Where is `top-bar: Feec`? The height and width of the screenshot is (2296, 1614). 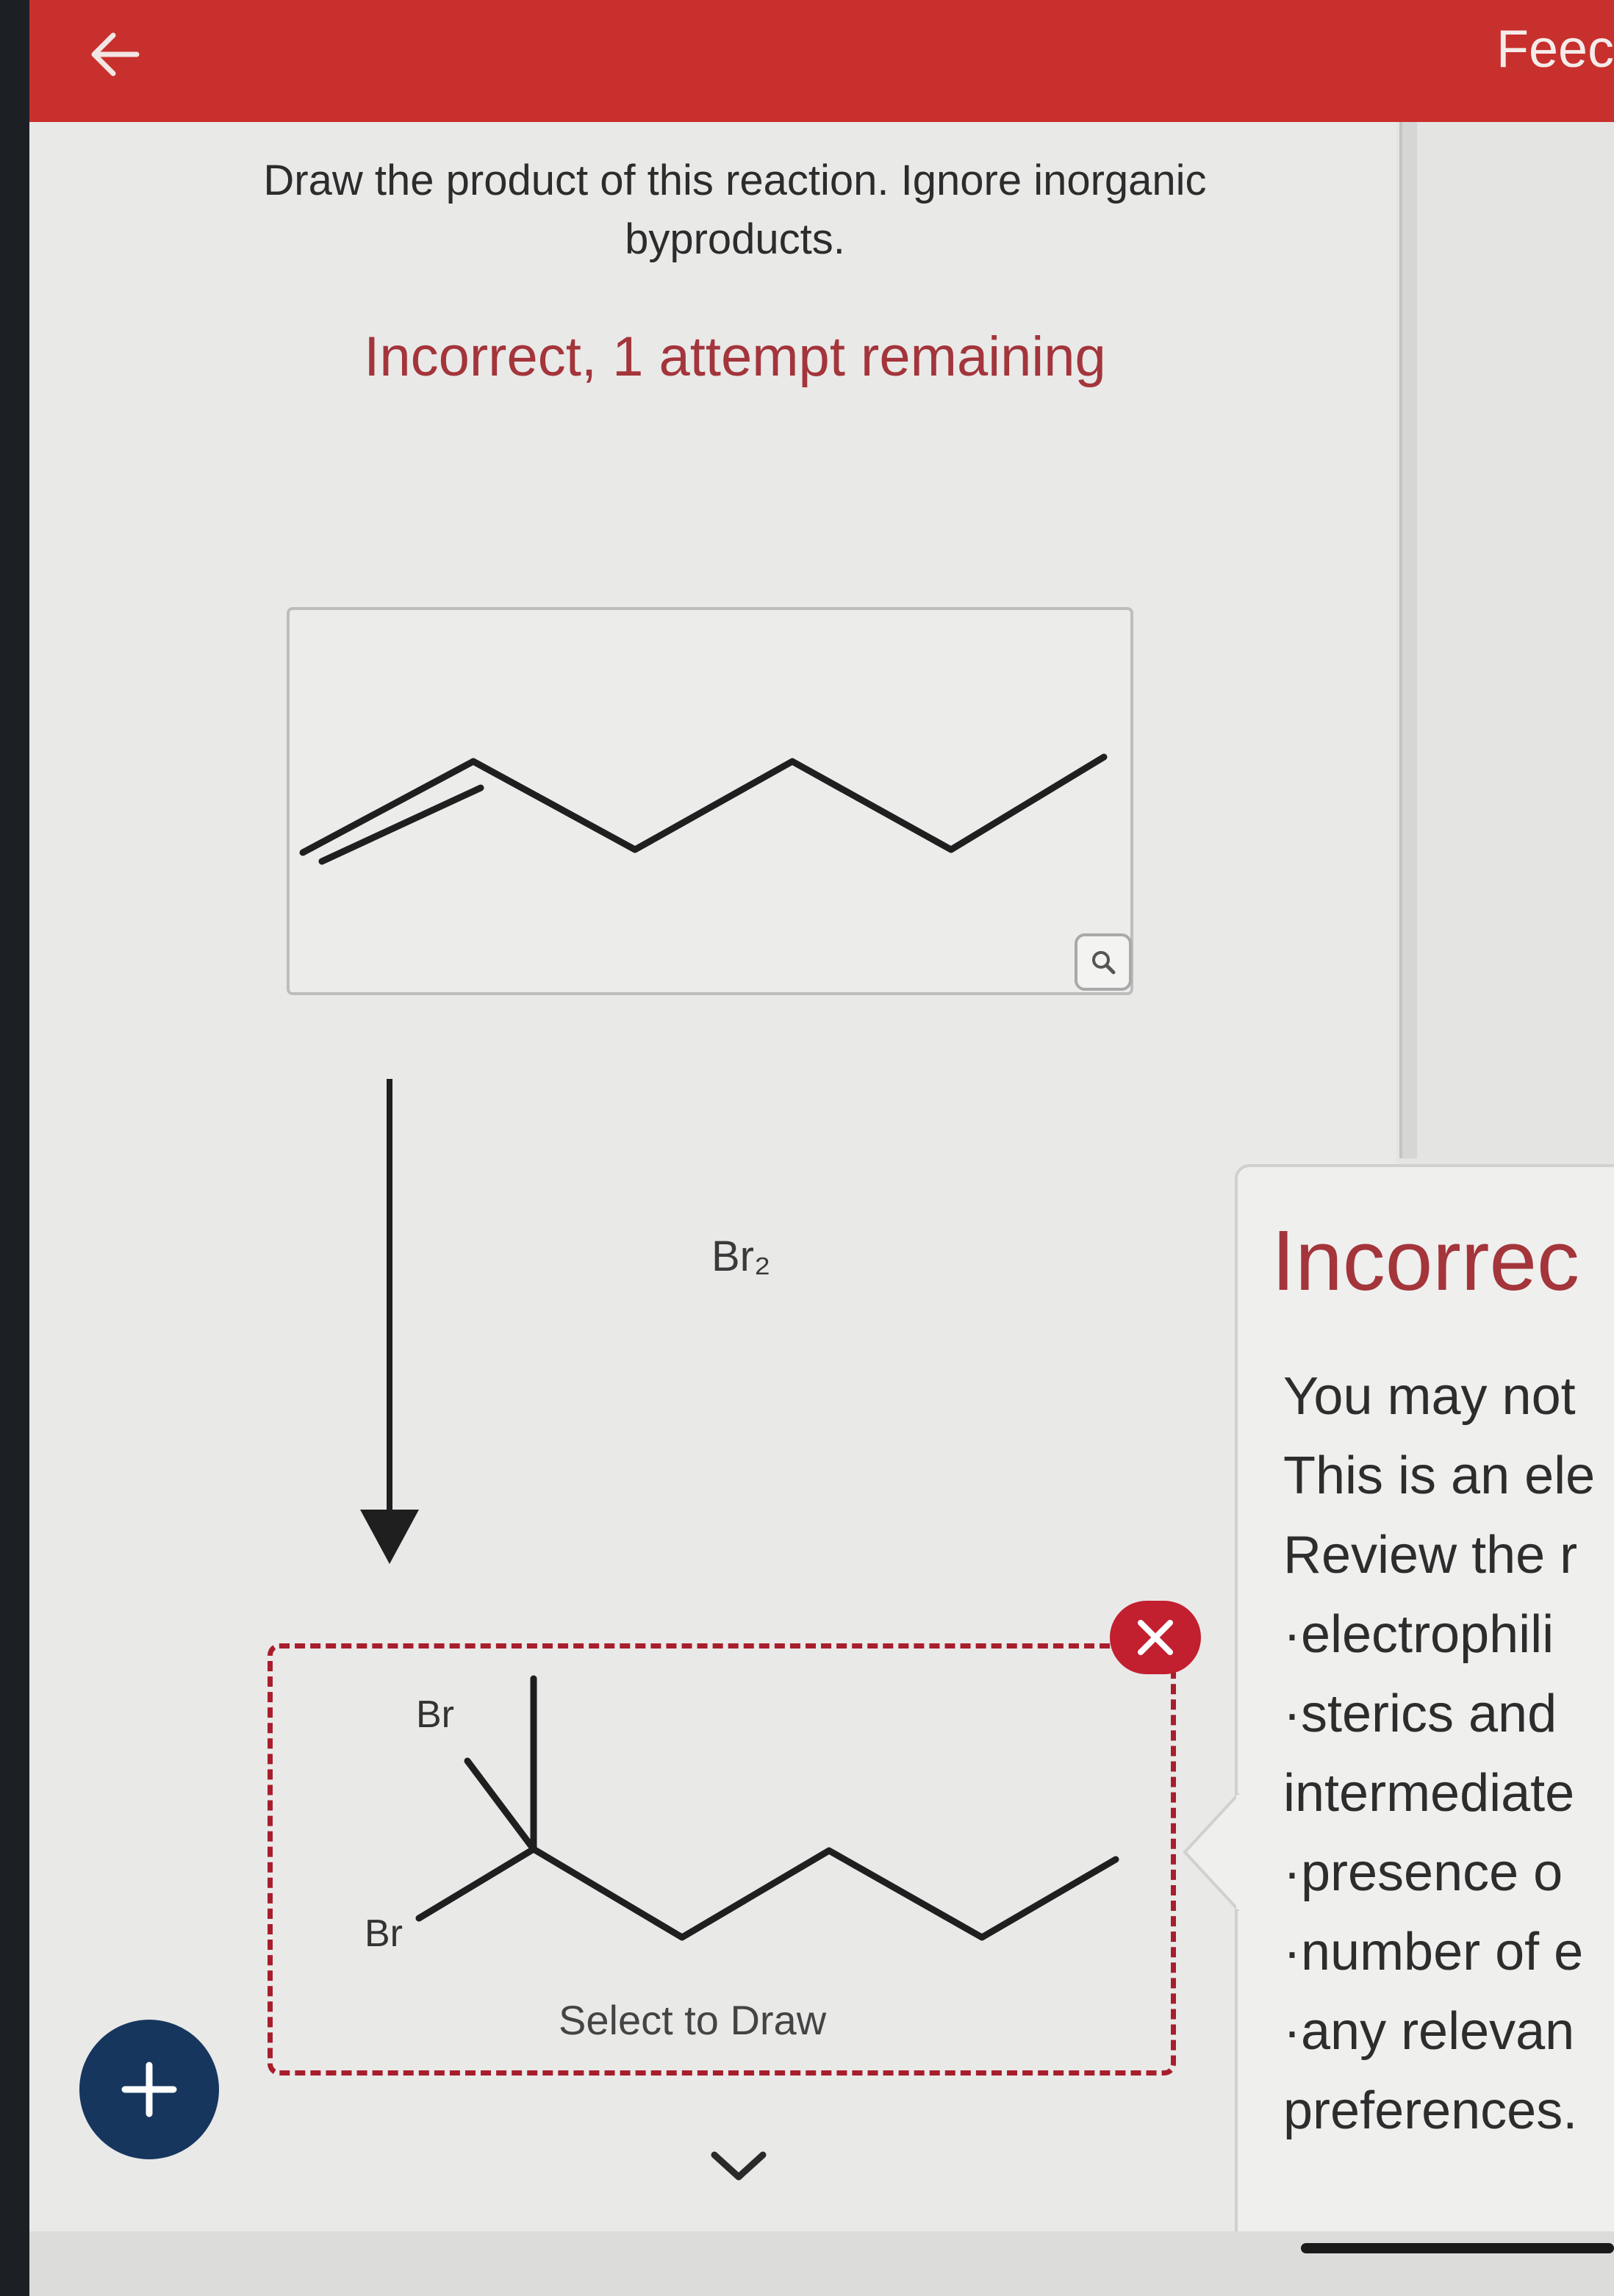
top-bar: Feec is located at coordinates (821, 61).